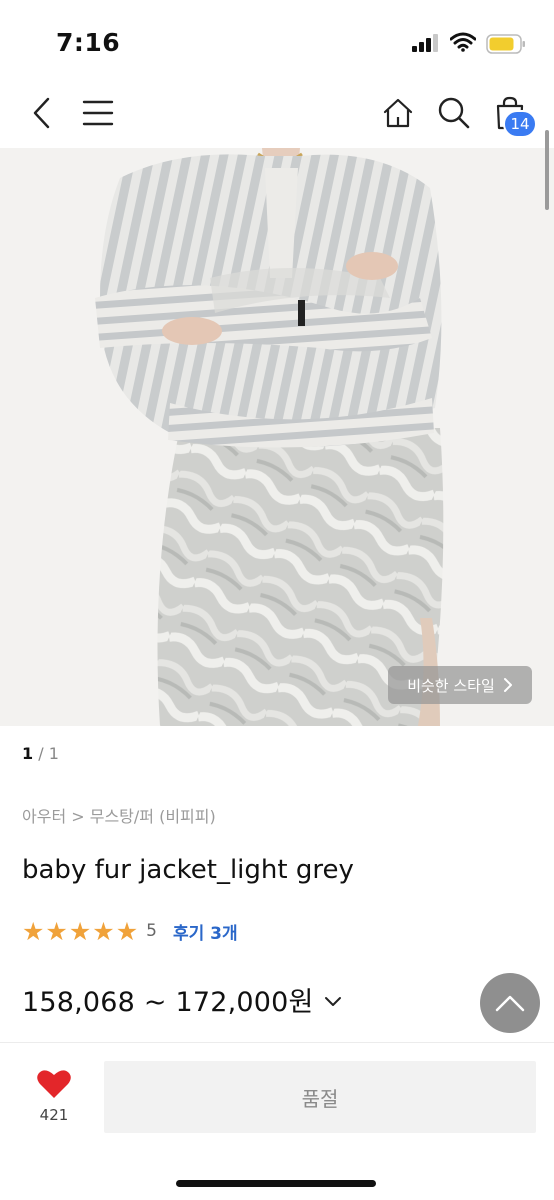 This screenshot has width=554, height=1200. I want to click on chevron-right-icon, so click(507, 685).